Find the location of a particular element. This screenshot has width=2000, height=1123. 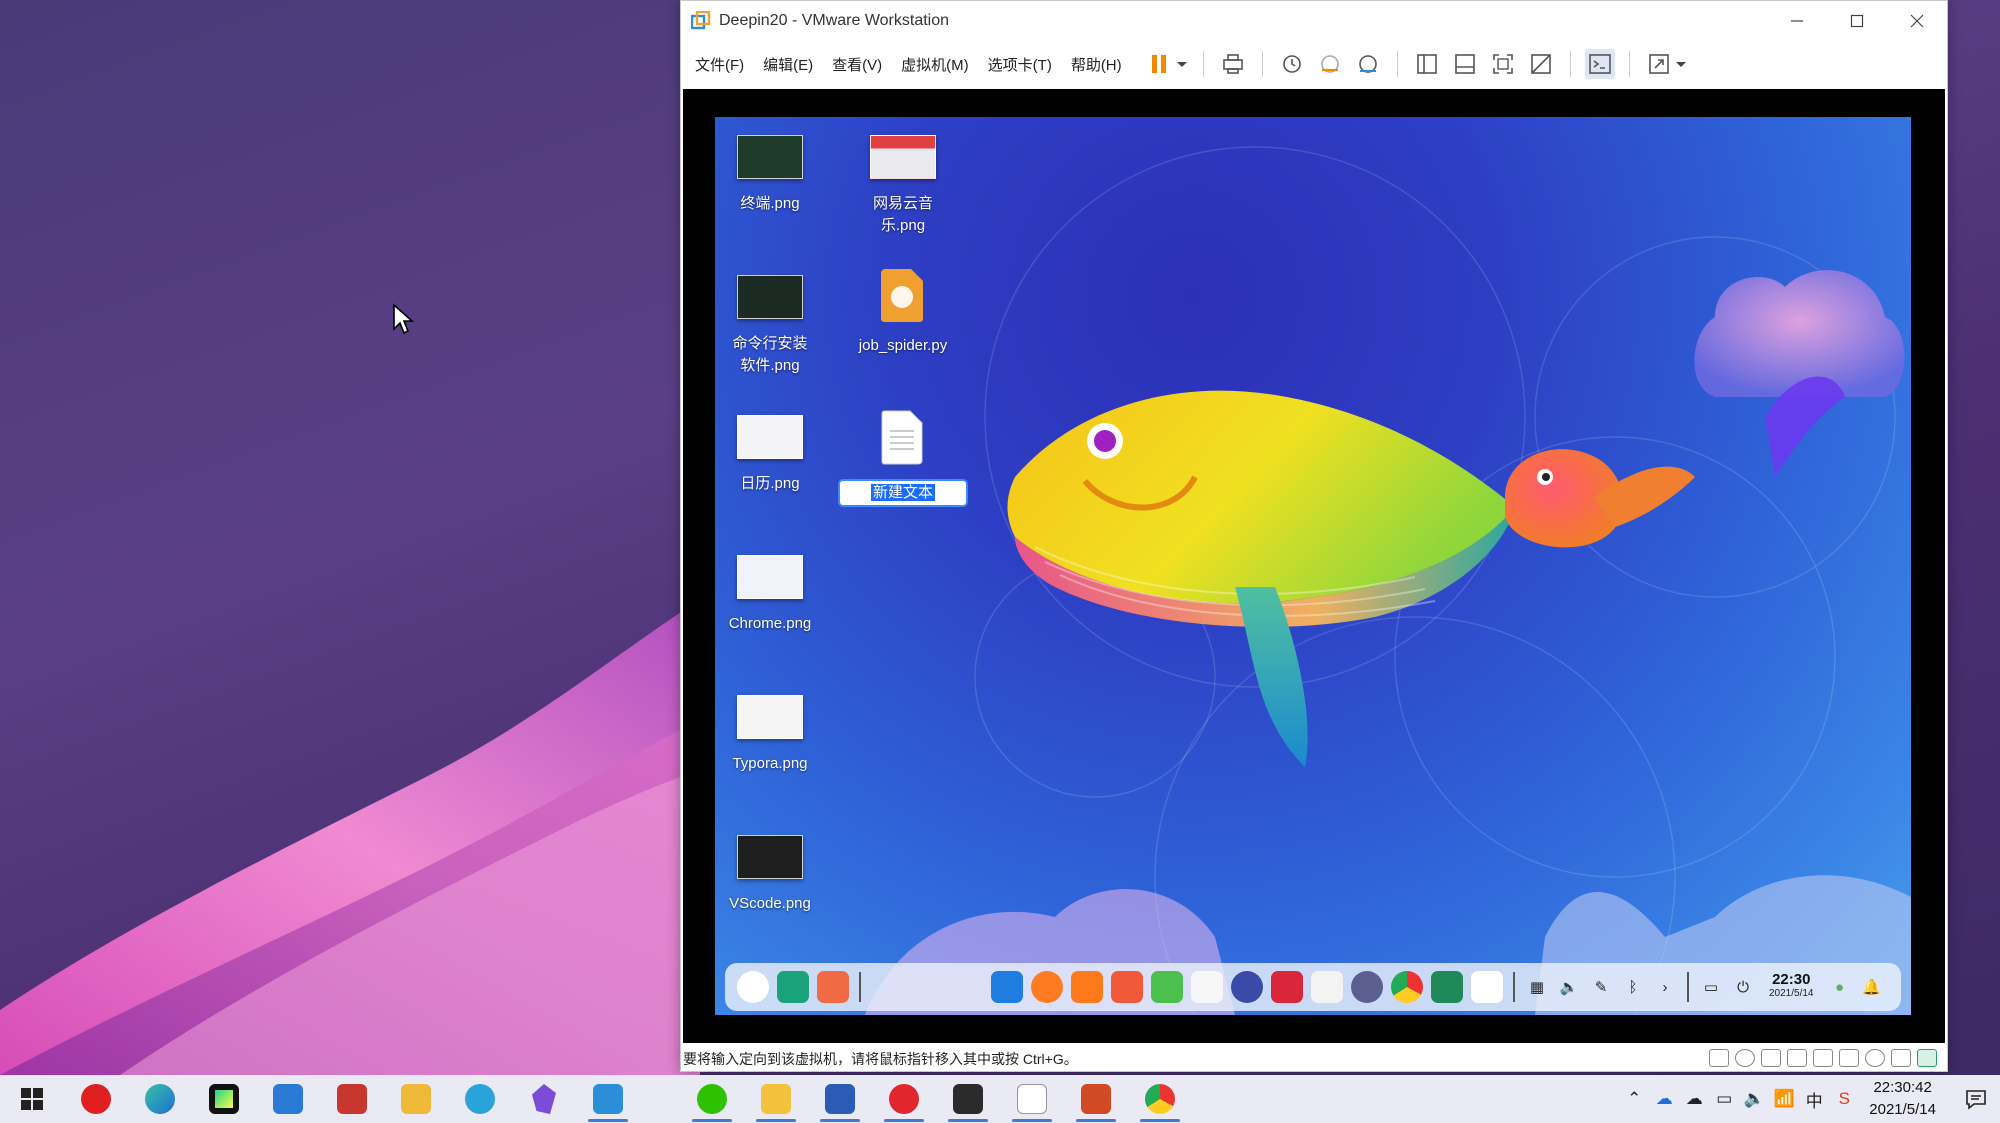

shutdown-icon: ▭ is located at coordinates (1711, 987).